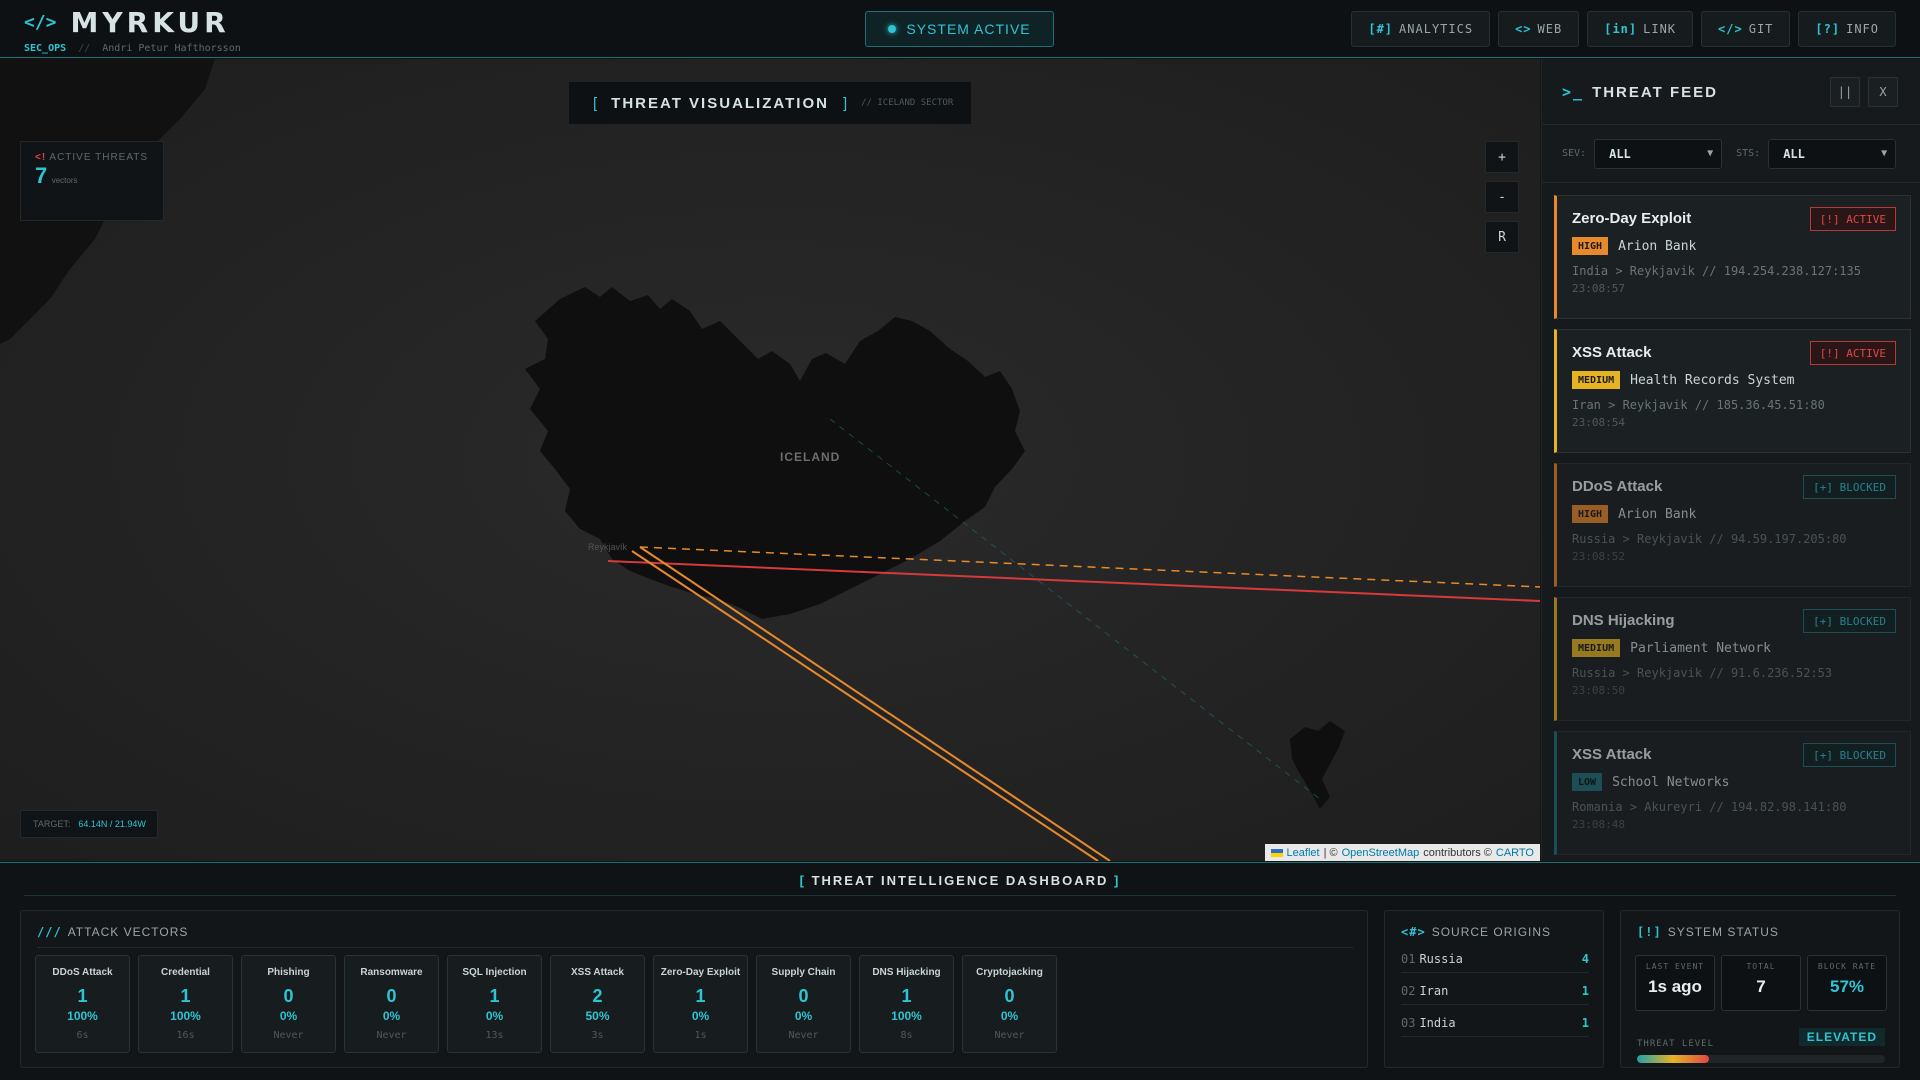  I want to click on severity-filter-select: ALL ▼, so click(1658, 153).